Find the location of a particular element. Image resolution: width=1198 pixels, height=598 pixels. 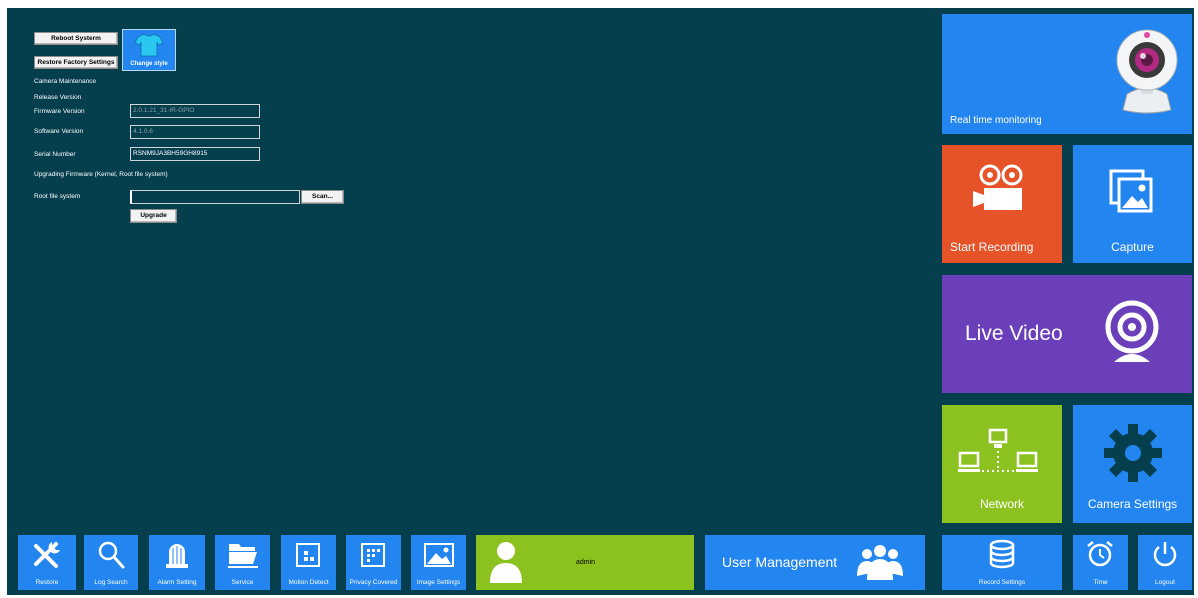

log-search-tile: Log Search is located at coordinates (111, 562).